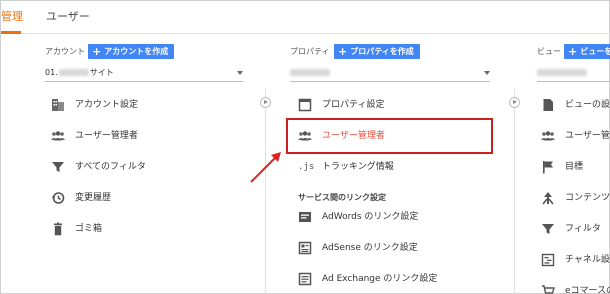  Describe the element at coordinates (146, 136) in the screenshot. I see `account-user-management-item: ユーザー管理者` at that location.